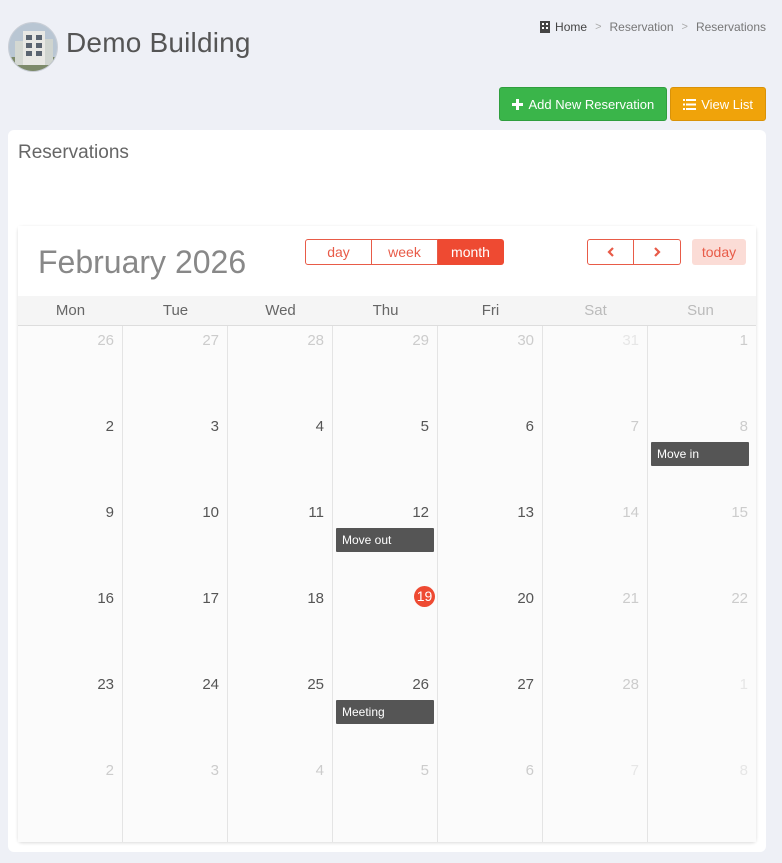 The image size is (782, 863). I want to click on day-number: 16, so click(105, 598).